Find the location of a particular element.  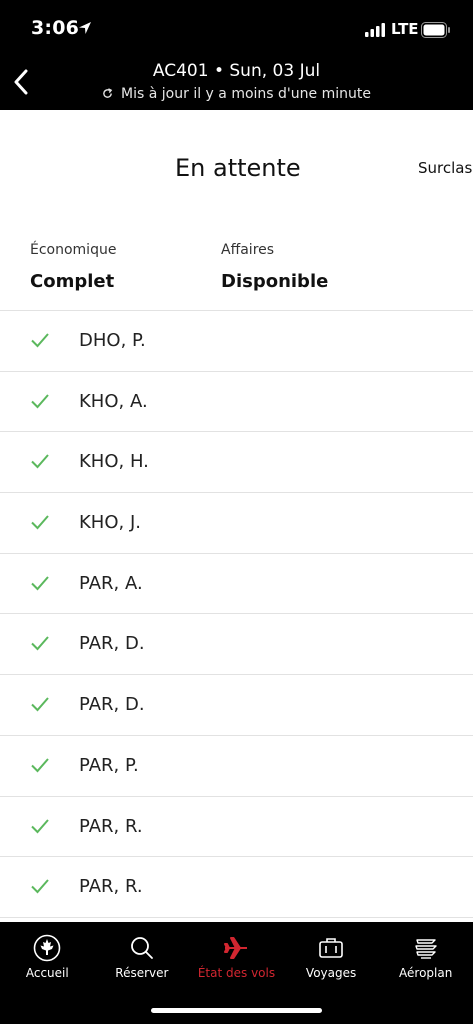

tab-label: Réserver is located at coordinates (142, 973).